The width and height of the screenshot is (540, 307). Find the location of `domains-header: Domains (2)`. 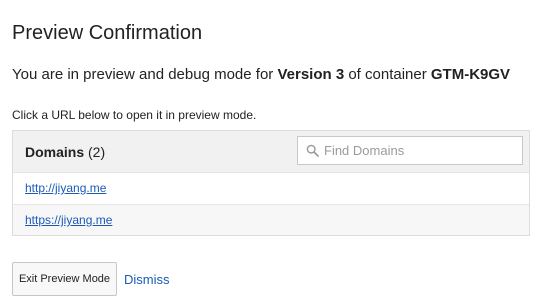

domains-header: Domains (2) is located at coordinates (271, 152).